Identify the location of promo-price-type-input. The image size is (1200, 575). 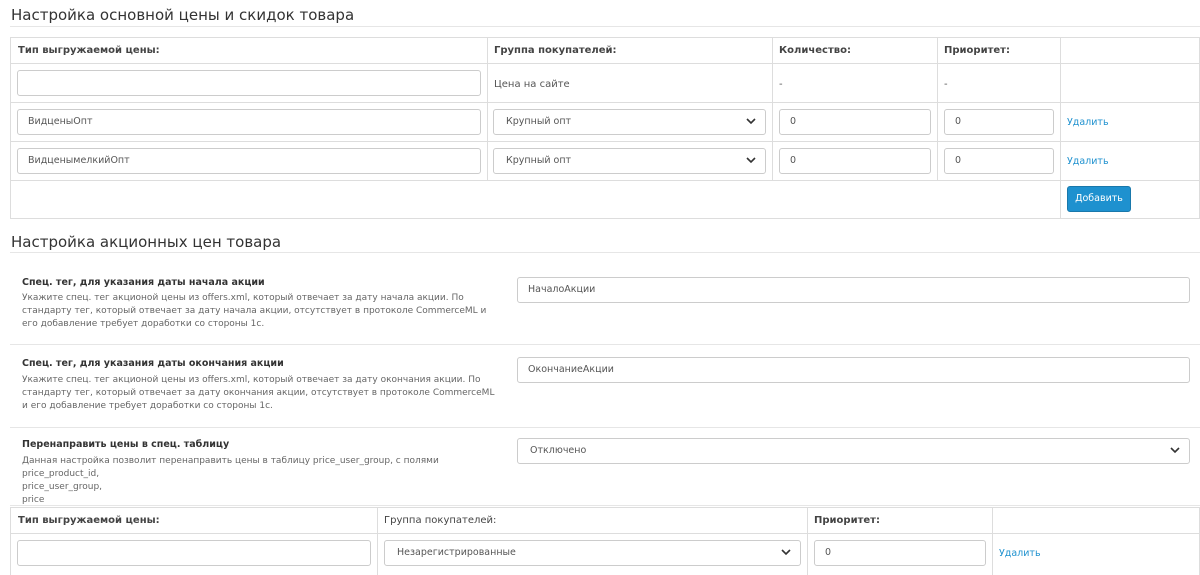
(194, 553).